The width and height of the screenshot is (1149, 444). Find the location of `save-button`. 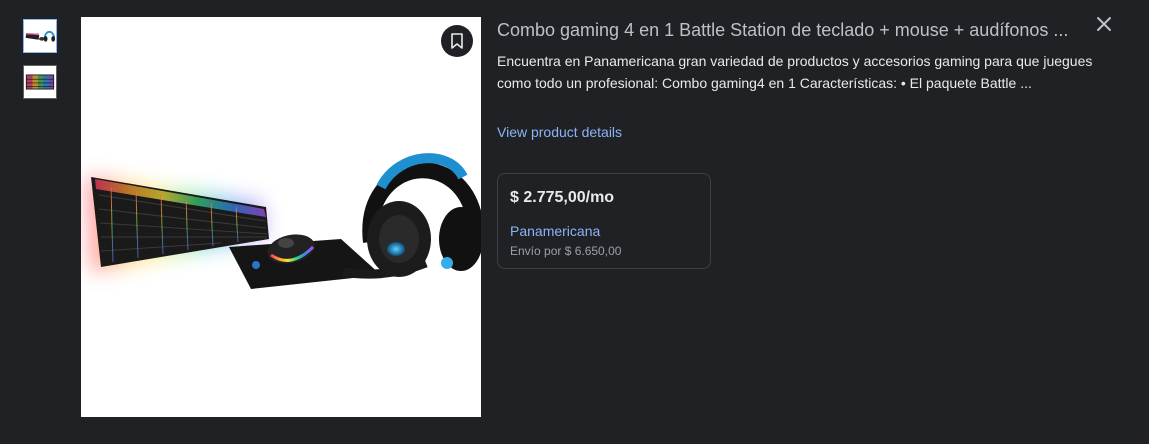

save-button is located at coordinates (457, 41).